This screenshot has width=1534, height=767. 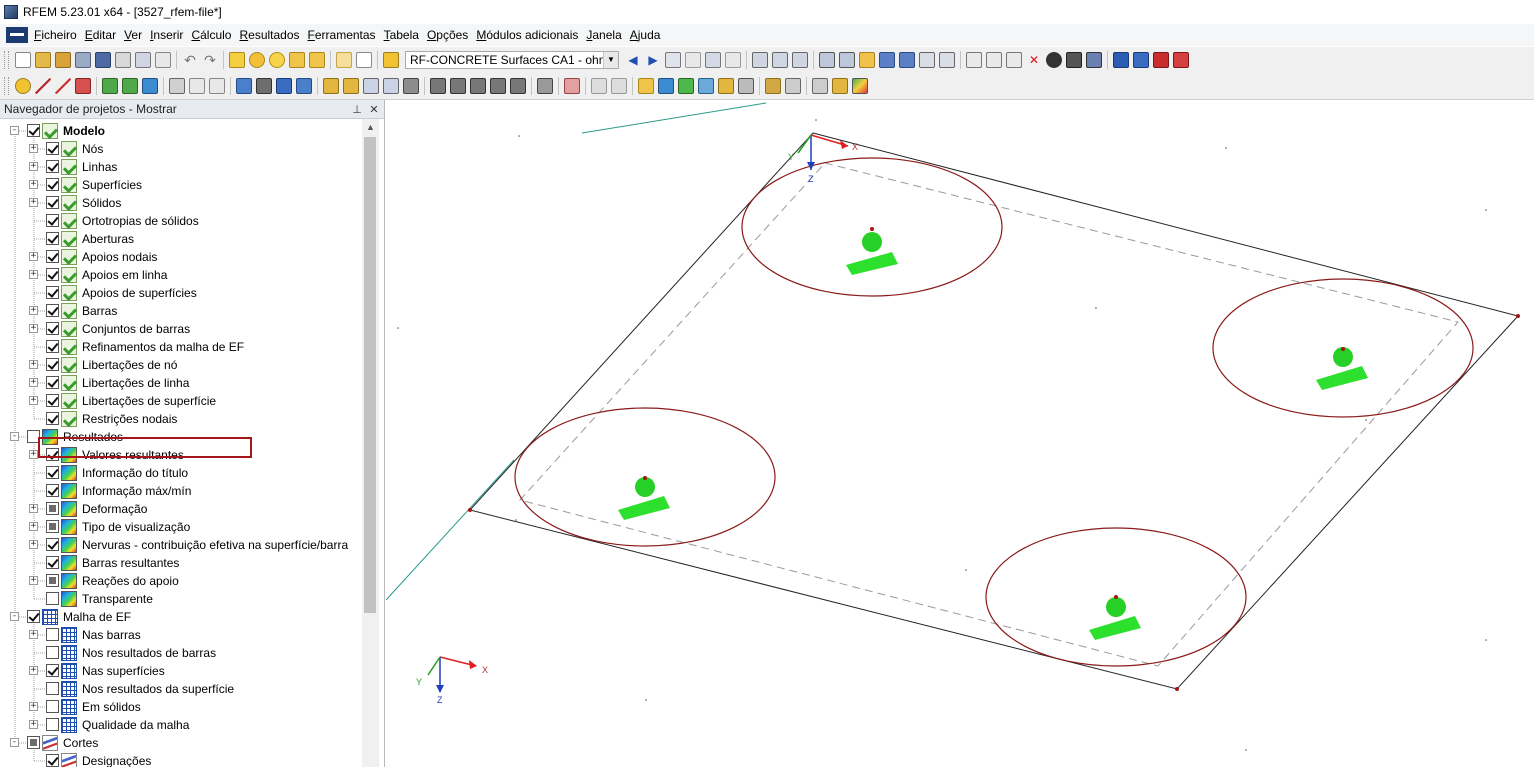 I want to click on hinge-icon, so click(x=177, y=86).